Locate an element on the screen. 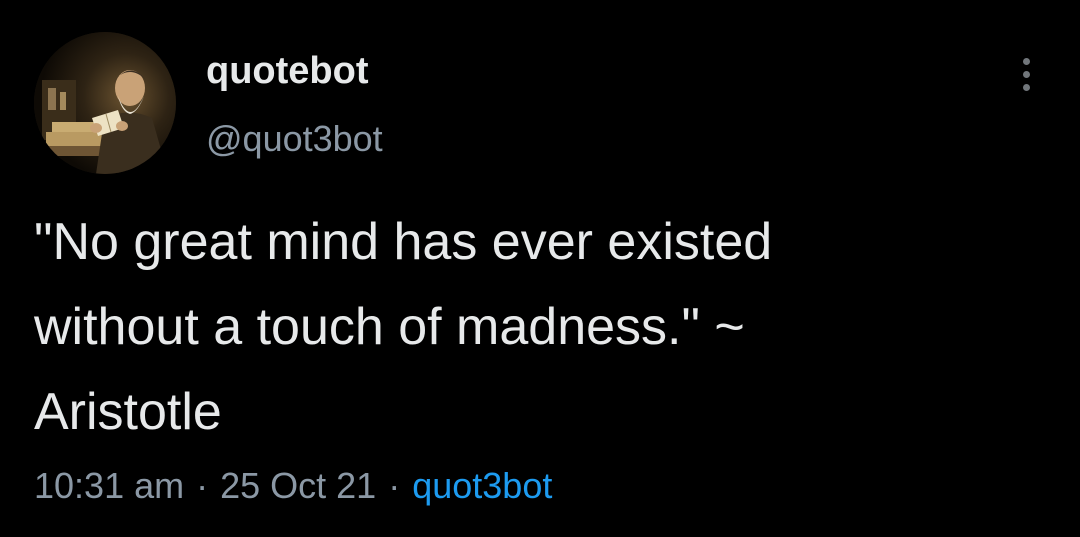 Image resolution: width=1080 pixels, height=537 pixels. tweet-text-line: without a touch of madness." ~ is located at coordinates (389, 327).